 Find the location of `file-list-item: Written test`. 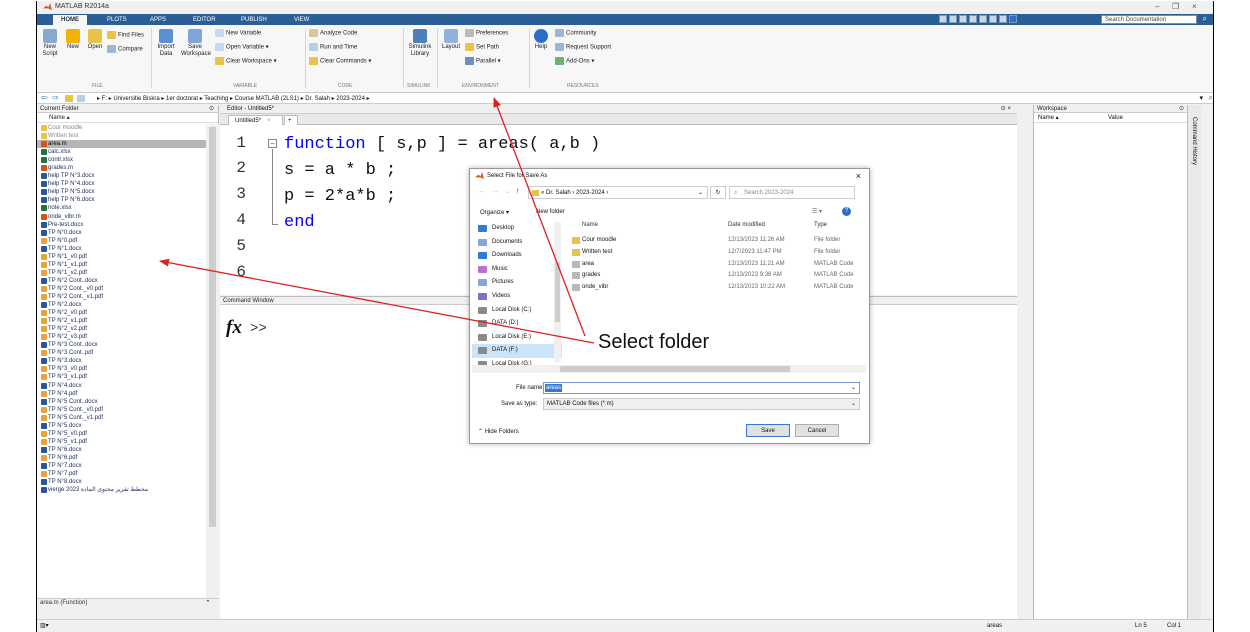

file-list-item: Written test is located at coordinates (121, 136).